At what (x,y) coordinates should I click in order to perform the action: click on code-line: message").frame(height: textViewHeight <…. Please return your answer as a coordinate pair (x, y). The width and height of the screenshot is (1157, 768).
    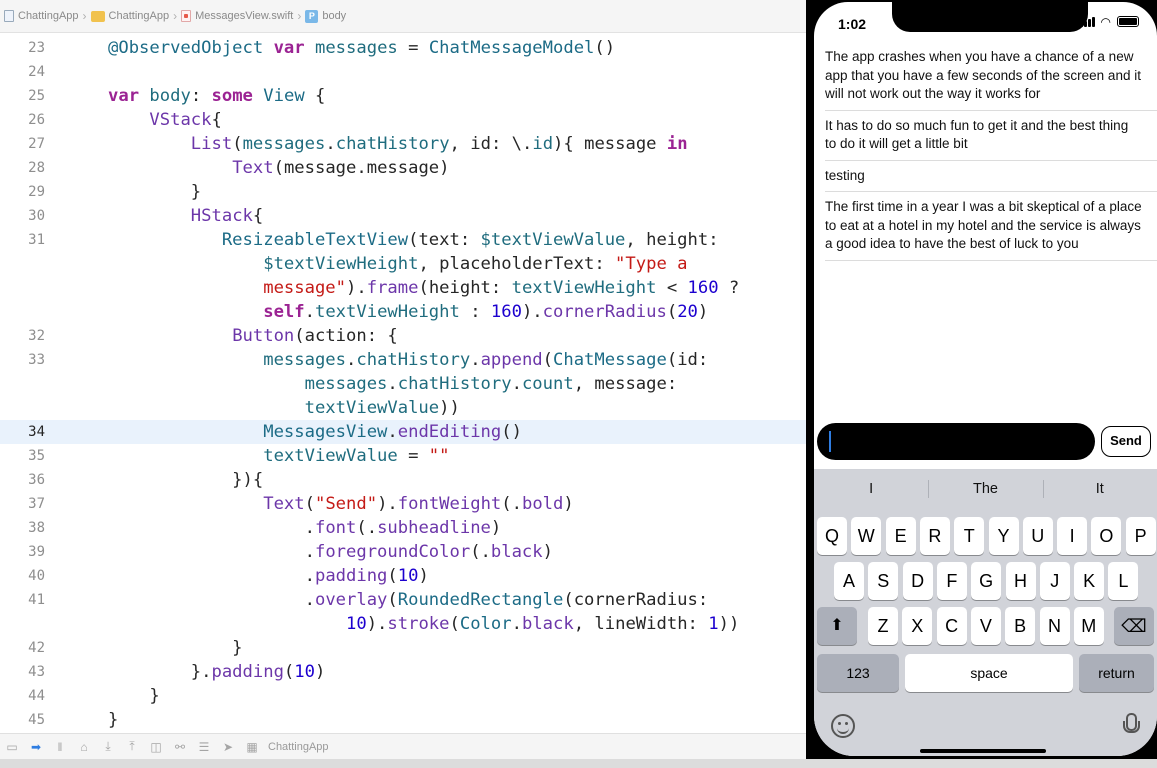
    Looking at the image, I should click on (404, 288).